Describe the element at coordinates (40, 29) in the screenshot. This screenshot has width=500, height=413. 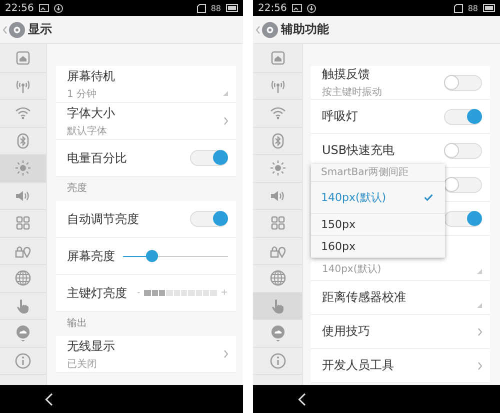
I see `screen-title: 显示` at that location.